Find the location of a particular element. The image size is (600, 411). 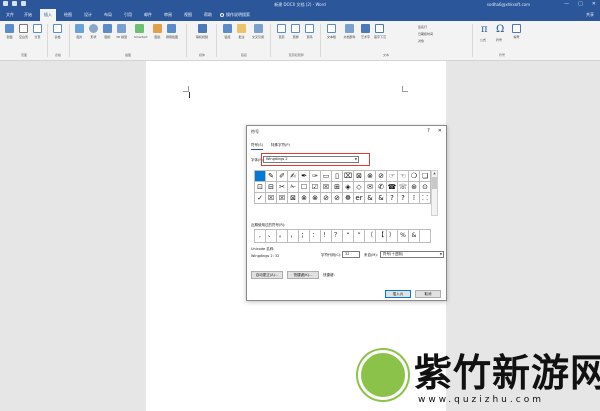

quick-parts-button: 文档部件 is located at coordinates (349, 34).